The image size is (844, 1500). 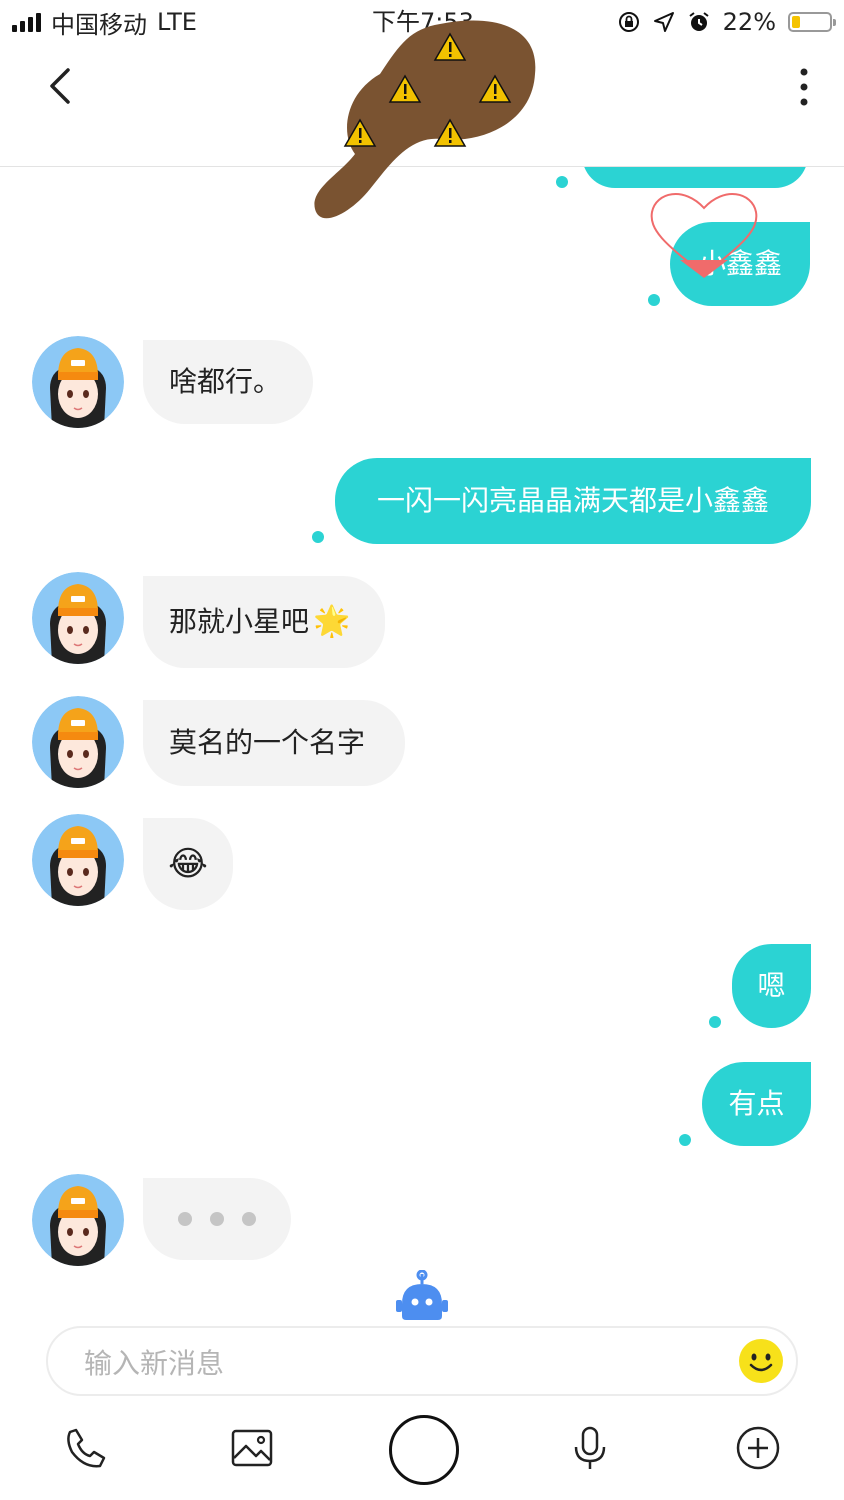 I want to click on battery-fill, so click(x=796, y=22).